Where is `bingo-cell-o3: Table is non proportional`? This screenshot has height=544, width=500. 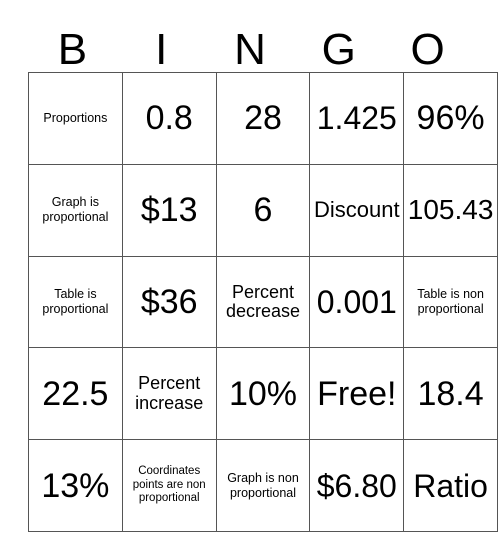
bingo-cell-o3: Table is non proportional is located at coordinates (450, 302).